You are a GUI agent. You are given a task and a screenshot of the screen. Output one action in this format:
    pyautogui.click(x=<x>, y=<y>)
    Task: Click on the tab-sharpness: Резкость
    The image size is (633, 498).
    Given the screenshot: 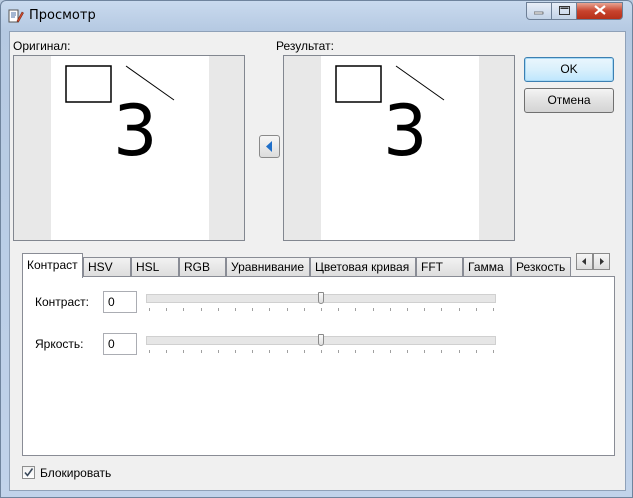 What is the action you would take?
    pyautogui.click(x=541, y=267)
    